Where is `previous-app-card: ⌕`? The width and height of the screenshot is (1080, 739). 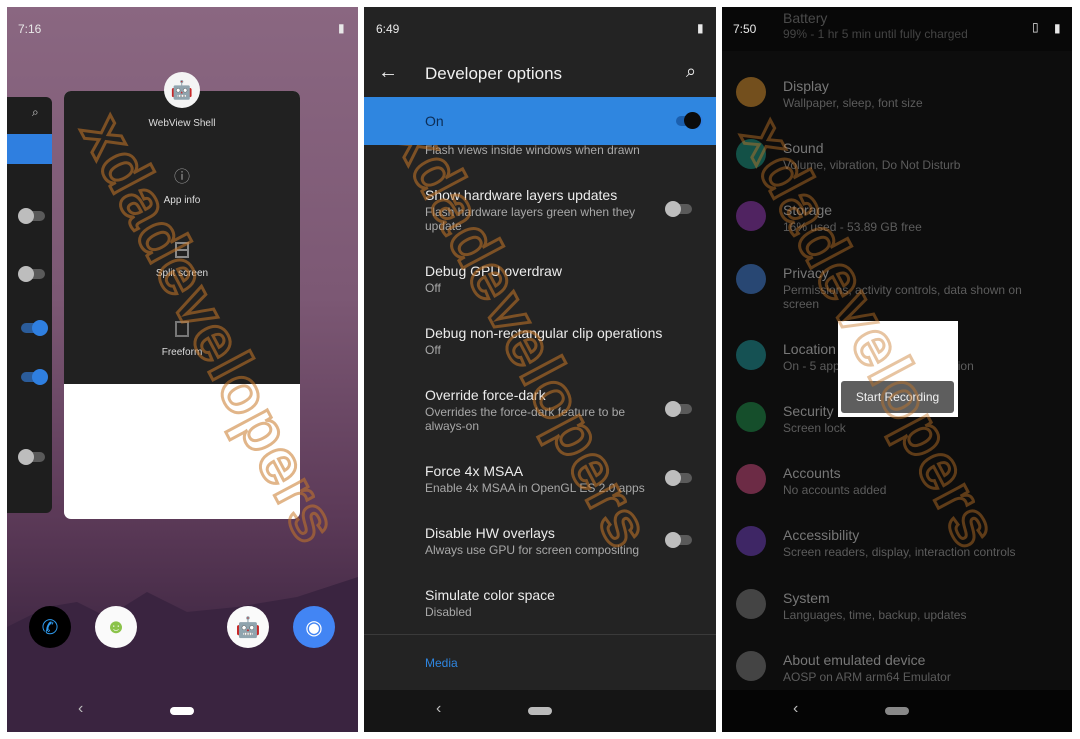 previous-app-card: ⌕ is located at coordinates (29, 305).